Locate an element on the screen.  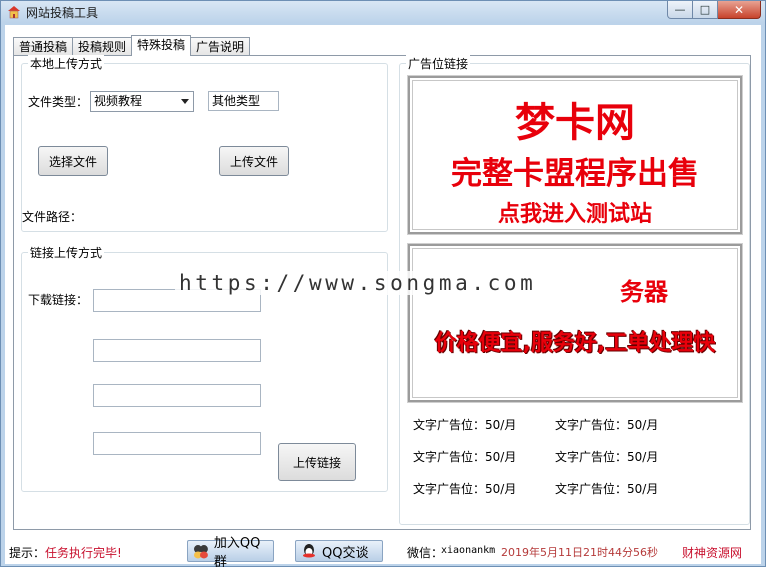
site-name: 财神资源网 is located at coordinates (712, 552).